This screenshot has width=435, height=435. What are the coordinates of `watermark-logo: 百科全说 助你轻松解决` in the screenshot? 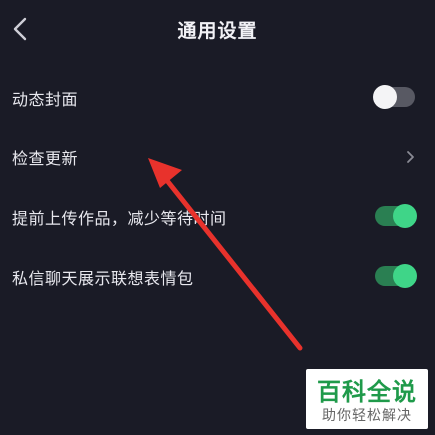 It's located at (367, 399).